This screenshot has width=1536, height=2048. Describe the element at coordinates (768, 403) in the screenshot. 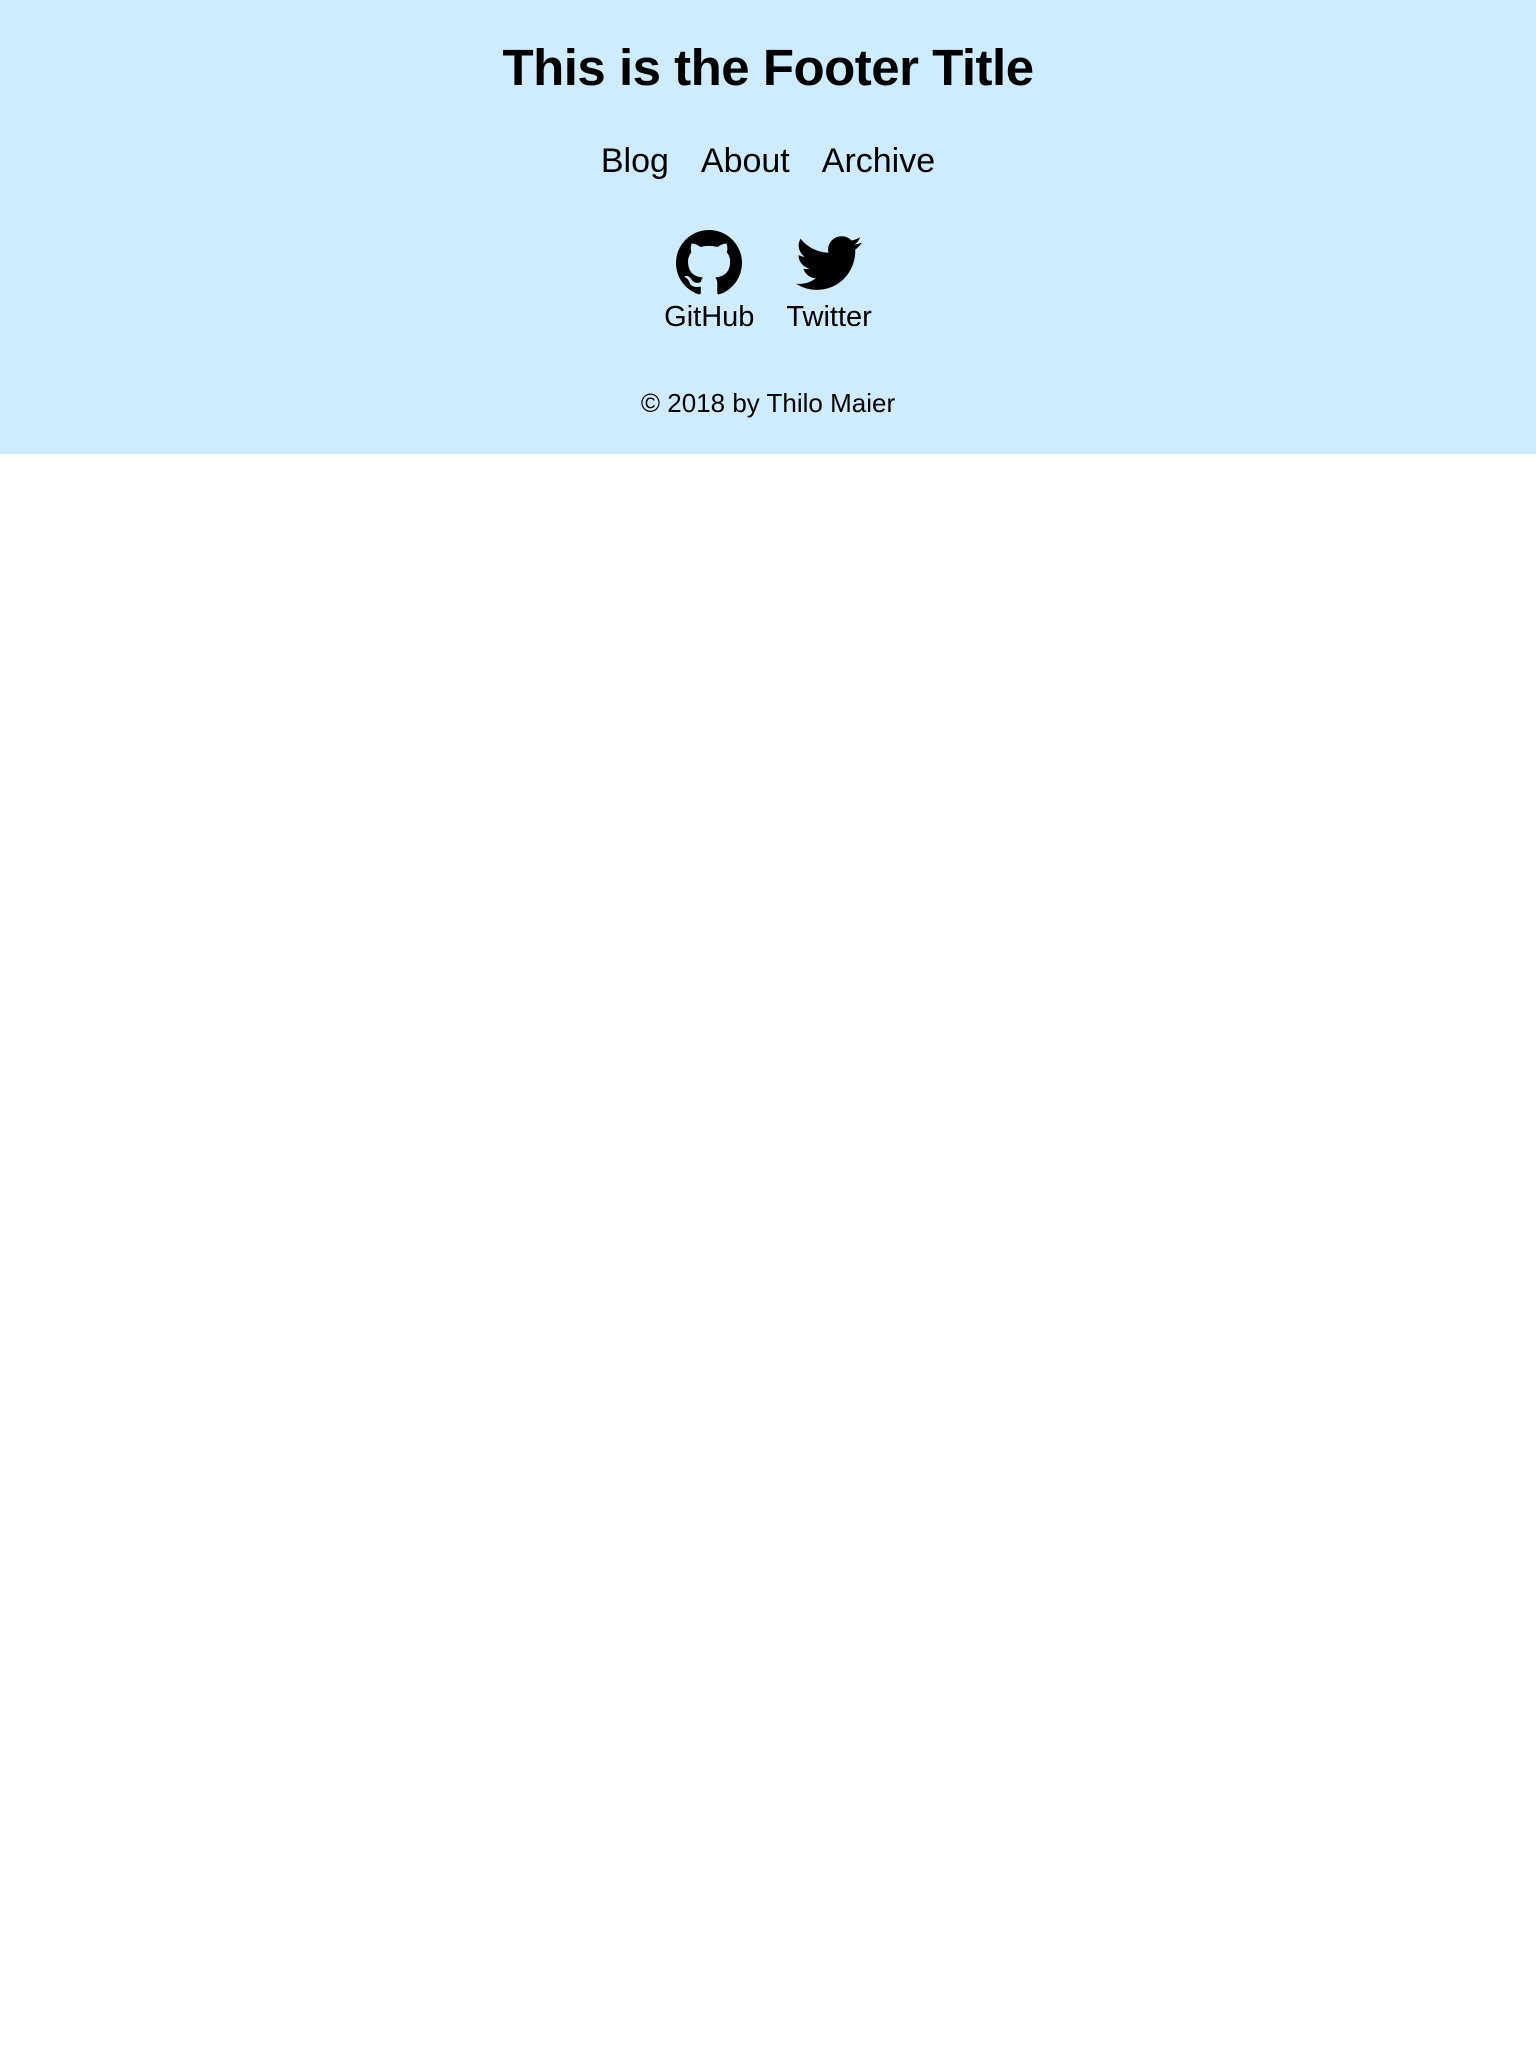

I see `copyright-text: © 2018 by Thilo Maier` at that location.